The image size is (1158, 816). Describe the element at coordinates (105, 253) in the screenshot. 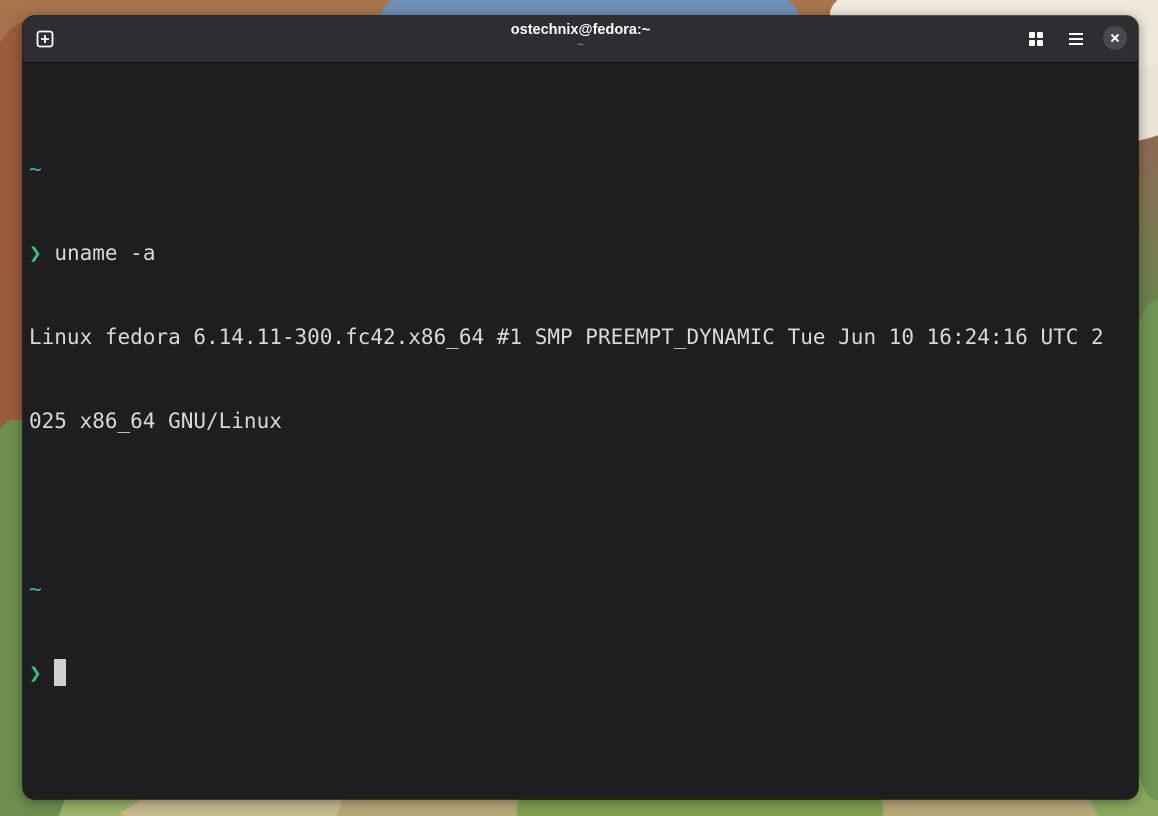

I see `command-text: uname -a` at that location.